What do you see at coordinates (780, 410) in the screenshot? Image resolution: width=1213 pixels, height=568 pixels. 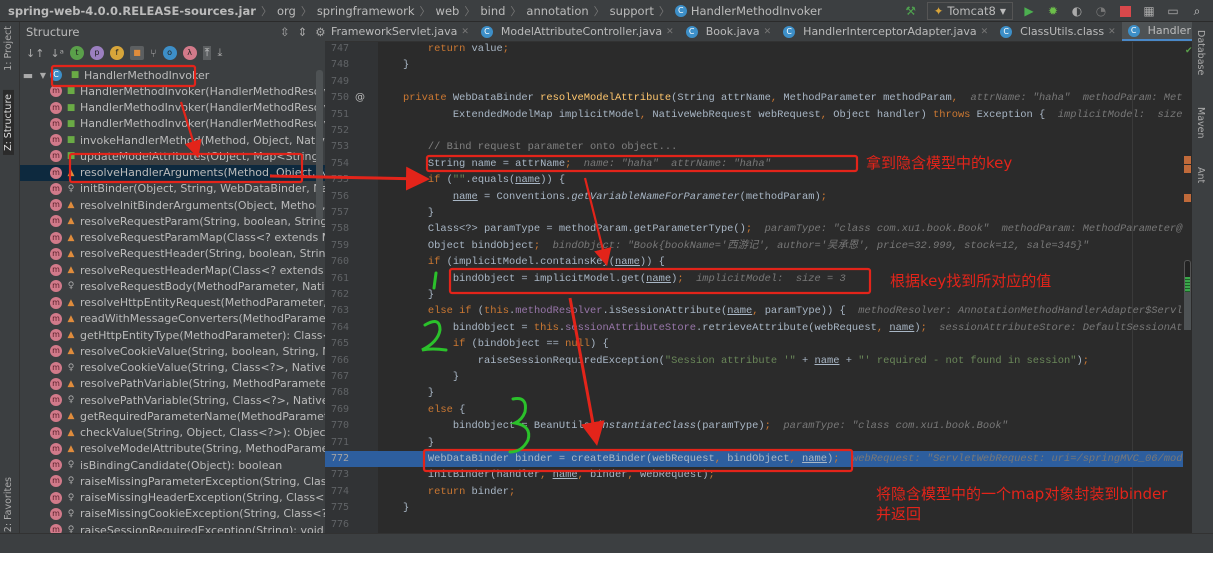 I see `code-line: else {` at bounding box center [780, 410].